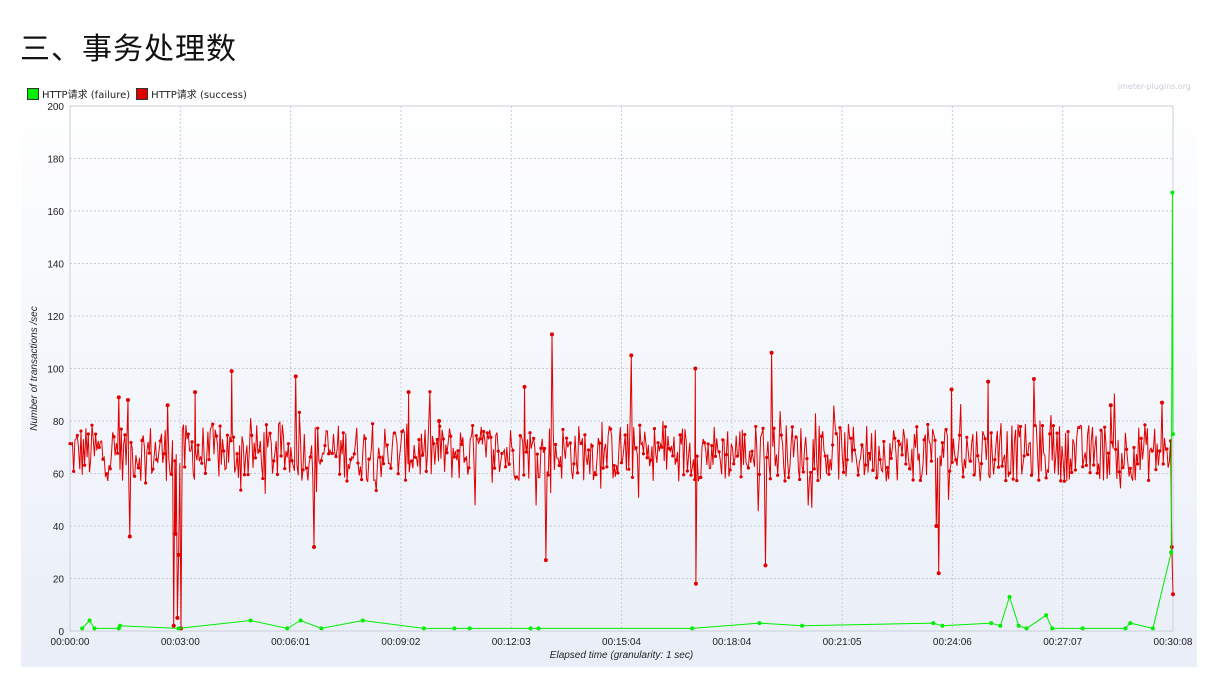  Describe the element at coordinates (952, 642) in the screenshot. I see `x-tick-label: 00:24:06` at that location.